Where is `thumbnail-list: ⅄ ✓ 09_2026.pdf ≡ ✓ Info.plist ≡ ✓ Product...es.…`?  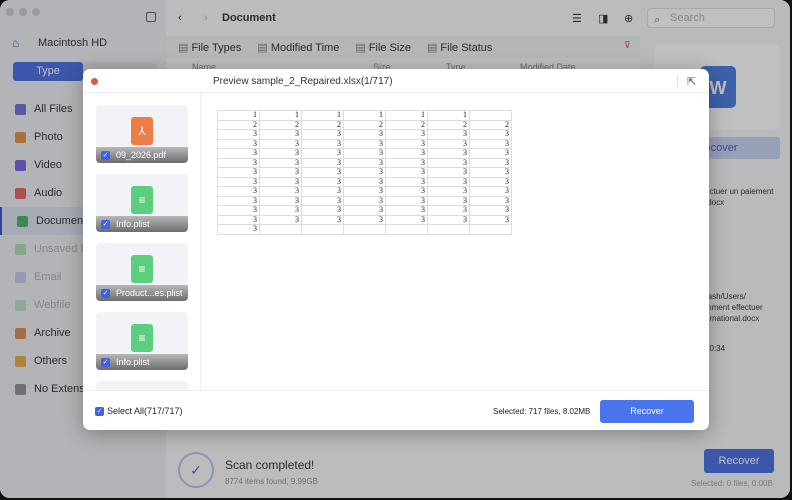 thumbnail-list: ⅄ ✓ 09_2026.pdf ≡ ✓ Info.plist ≡ ✓ Product...es.… is located at coordinates (142, 241).